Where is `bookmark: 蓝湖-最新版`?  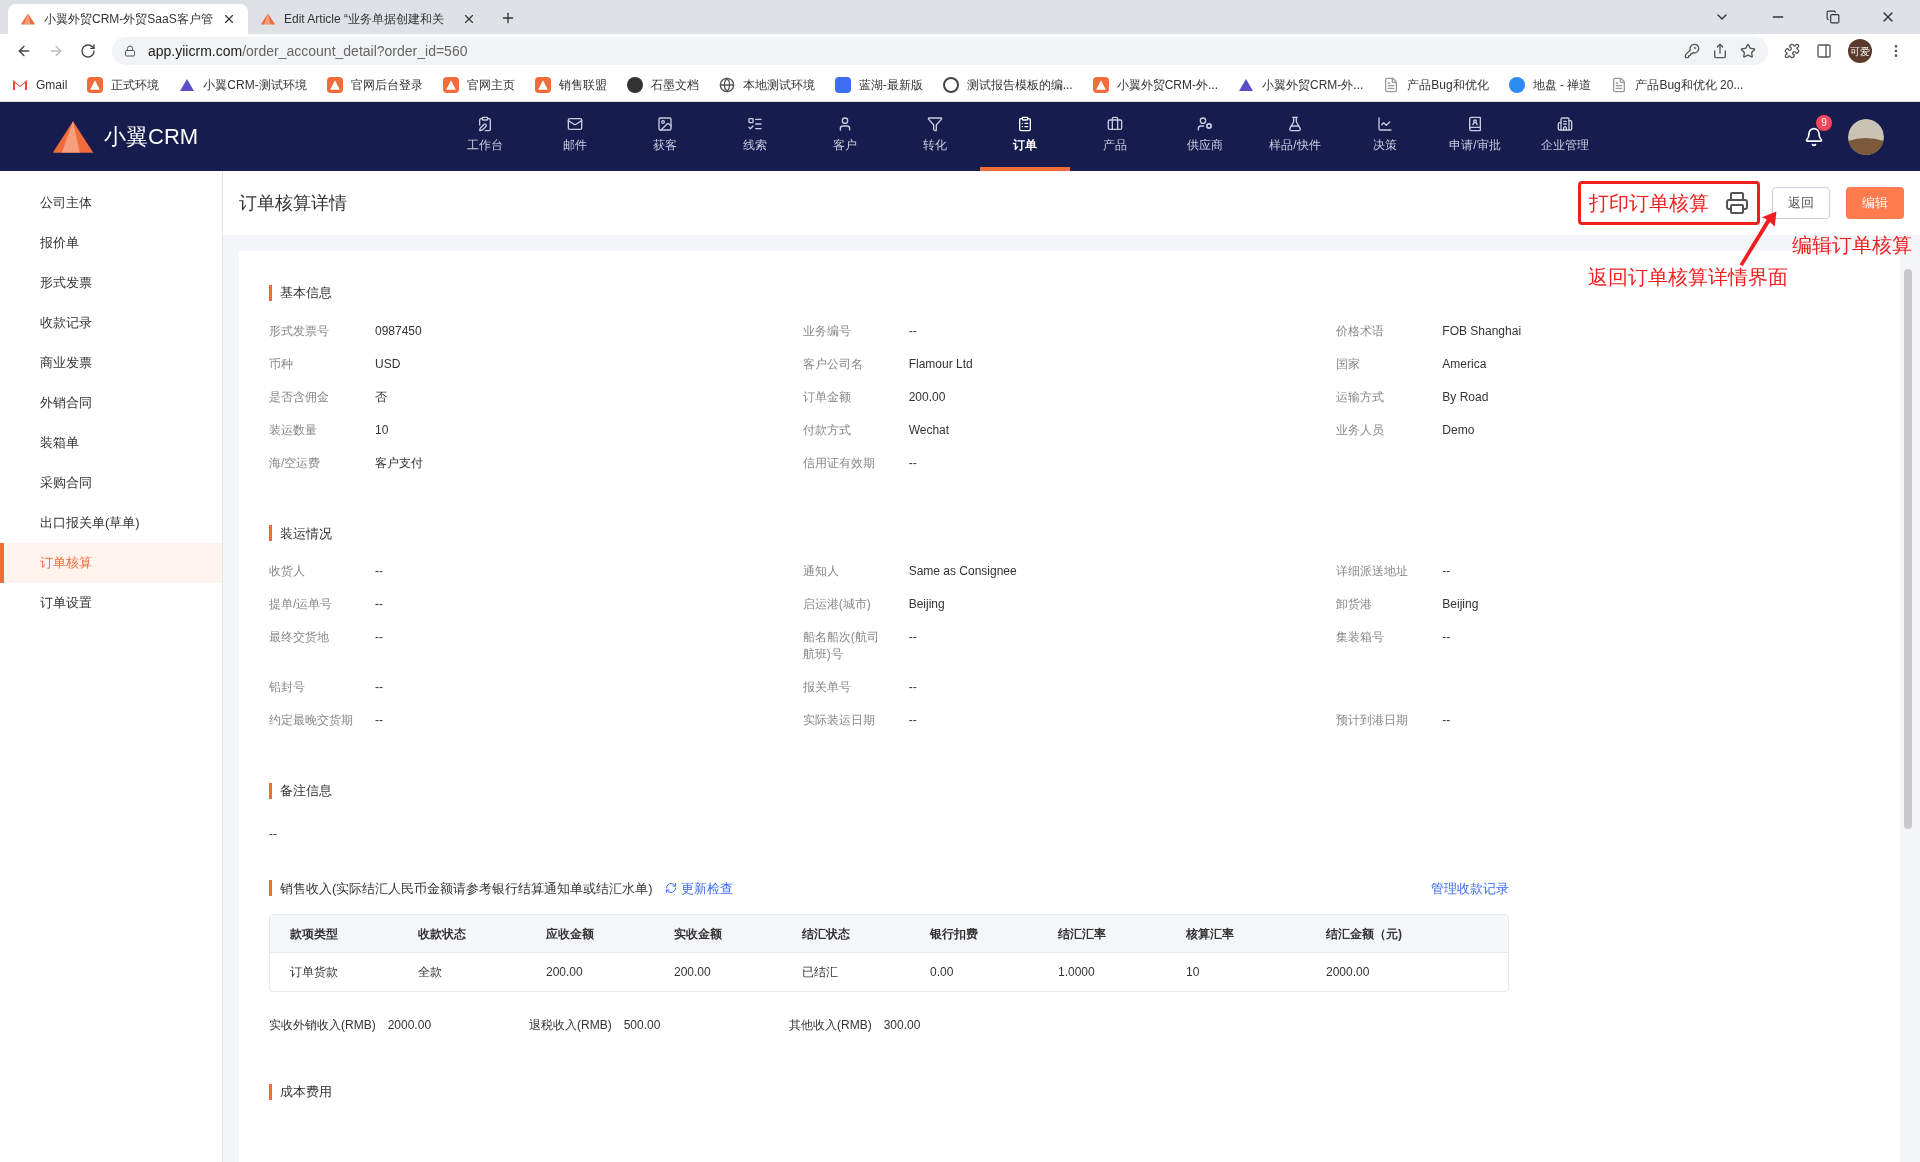 bookmark: 蓝湖-最新版 is located at coordinates (890, 84).